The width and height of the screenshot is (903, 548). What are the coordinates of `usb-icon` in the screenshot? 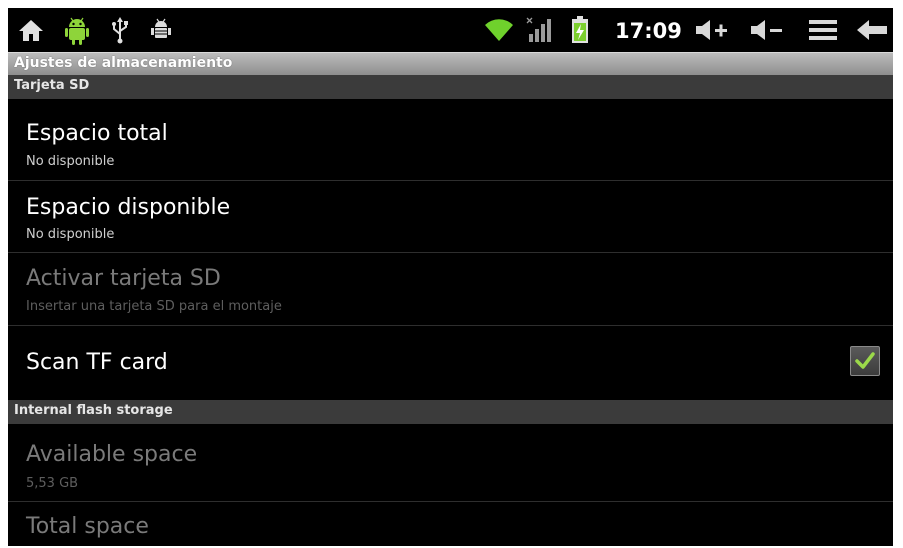 It's located at (120, 30).